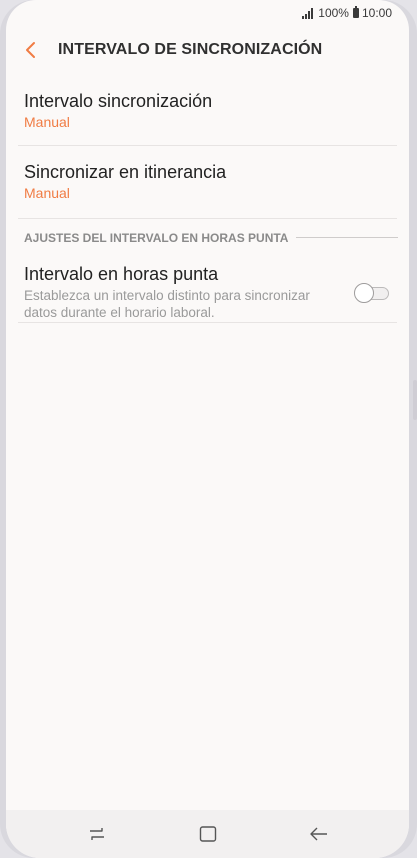  What do you see at coordinates (31, 50) in the screenshot?
I see `back-icon` at bounding box center [31, 50].